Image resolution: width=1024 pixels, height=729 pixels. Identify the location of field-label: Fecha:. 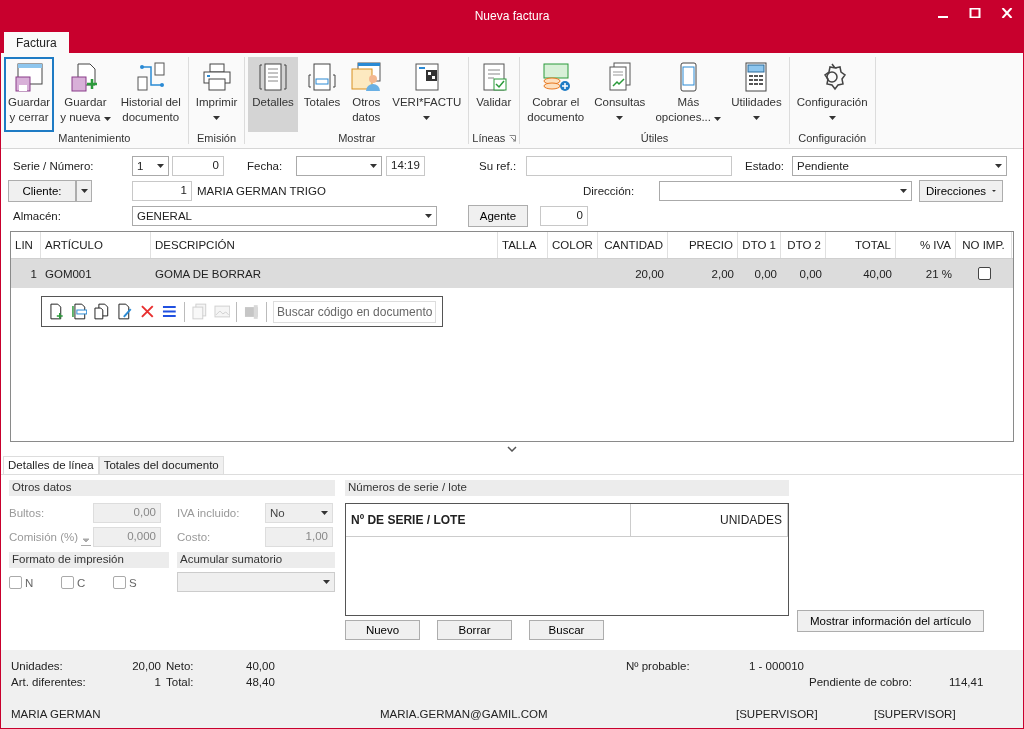
(265, 166).